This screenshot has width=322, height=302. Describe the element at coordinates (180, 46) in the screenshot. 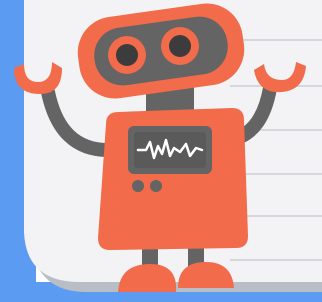

I see `right-eye` at that location.